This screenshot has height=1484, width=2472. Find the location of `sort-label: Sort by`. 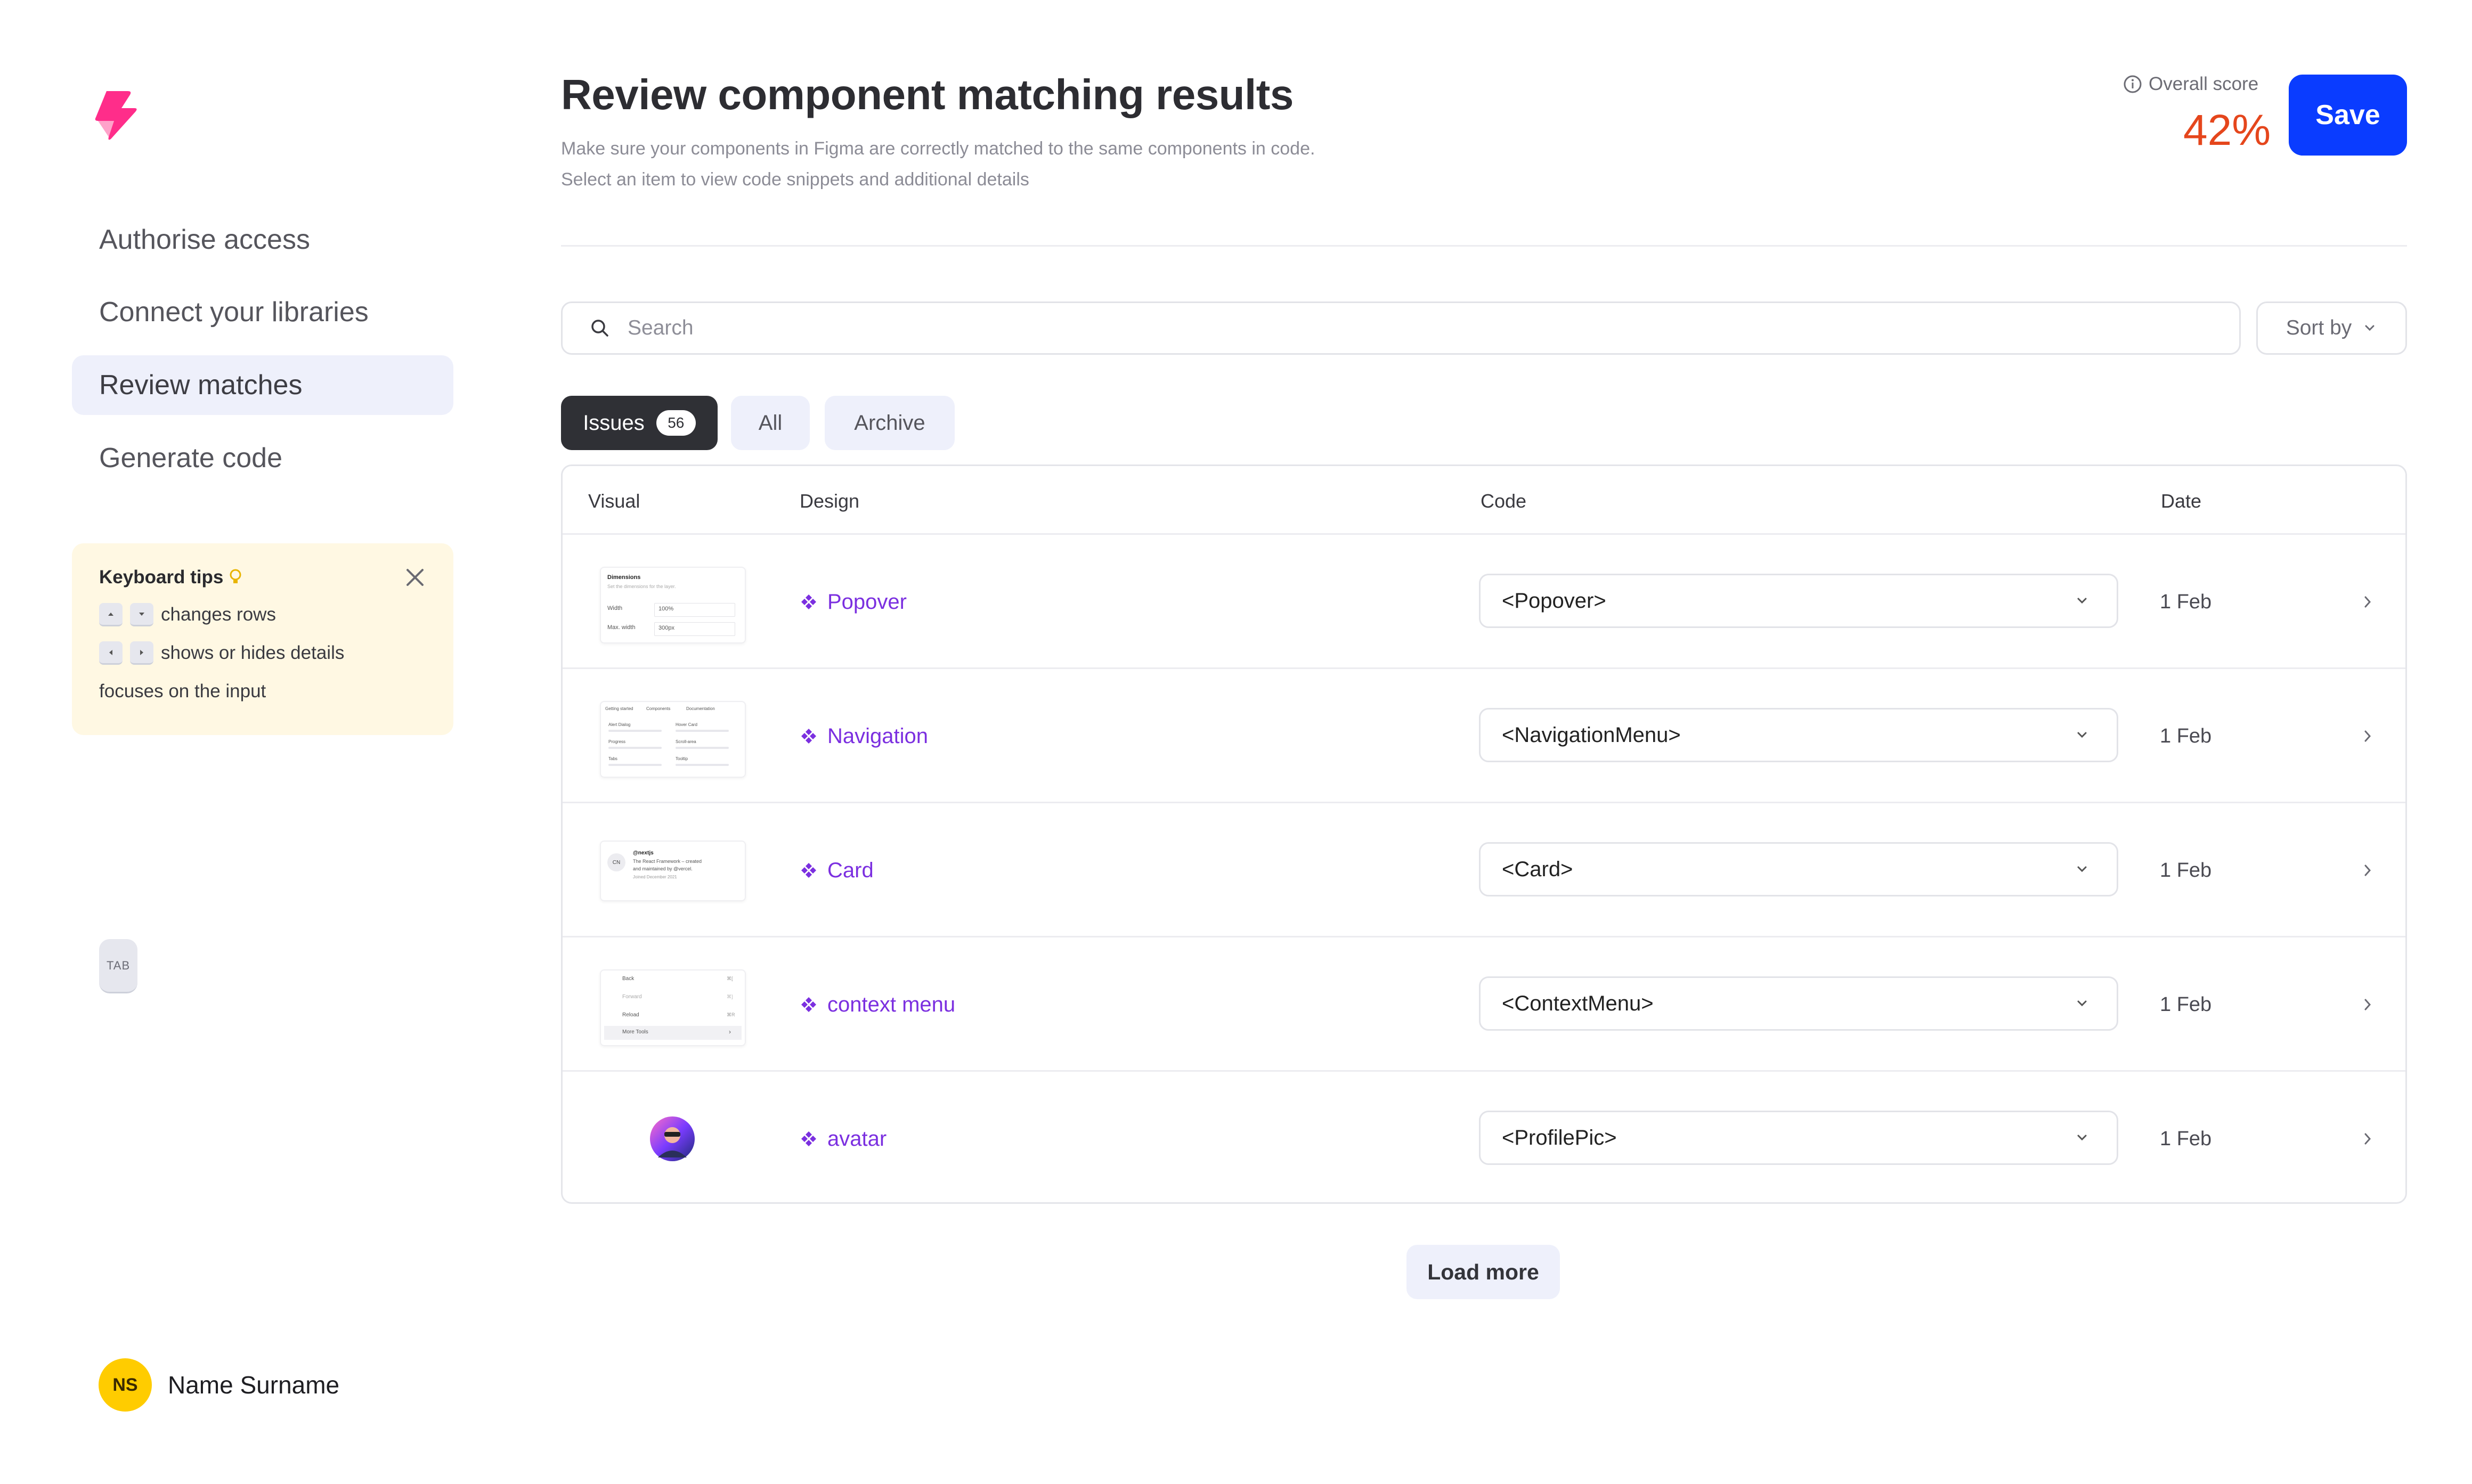

sort-label: Sort by is located at coordinates (2319, 327).